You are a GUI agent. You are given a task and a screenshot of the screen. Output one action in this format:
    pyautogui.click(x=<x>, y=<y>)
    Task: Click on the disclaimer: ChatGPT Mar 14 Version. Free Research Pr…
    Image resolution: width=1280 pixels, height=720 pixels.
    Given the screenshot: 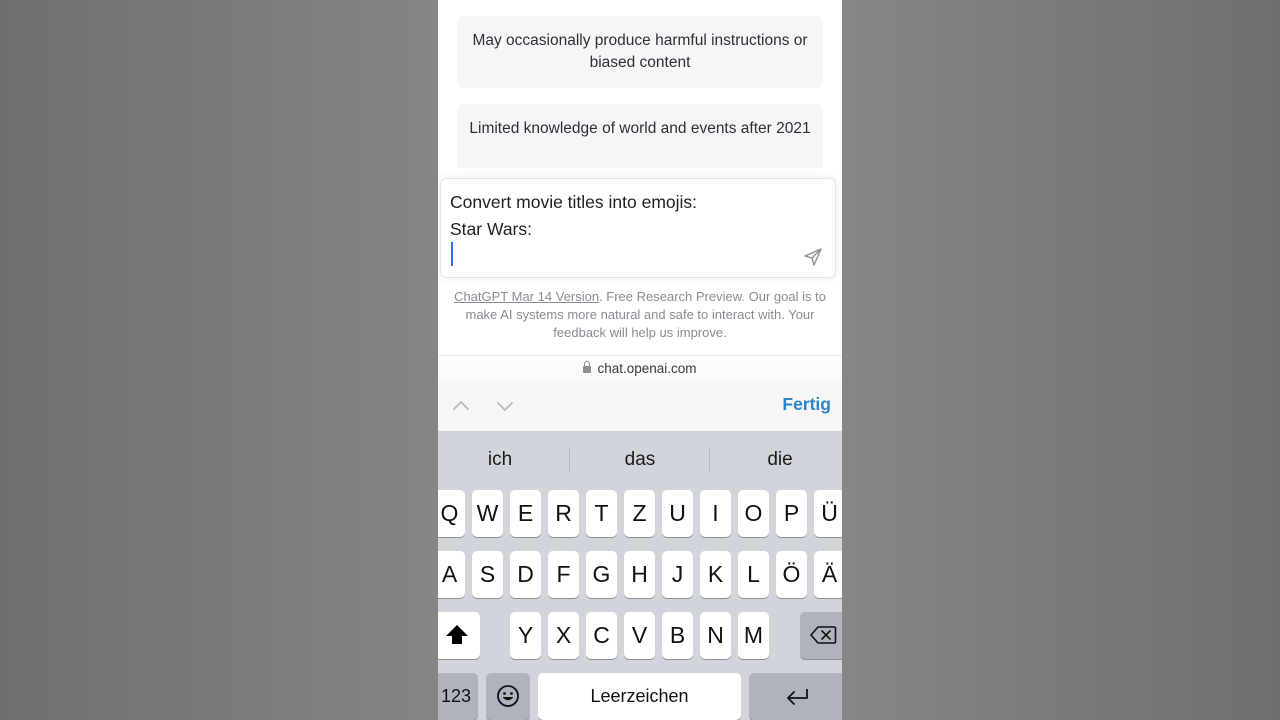 What is the action you would take?
    pyautogui.click(x=640, y=315)
    